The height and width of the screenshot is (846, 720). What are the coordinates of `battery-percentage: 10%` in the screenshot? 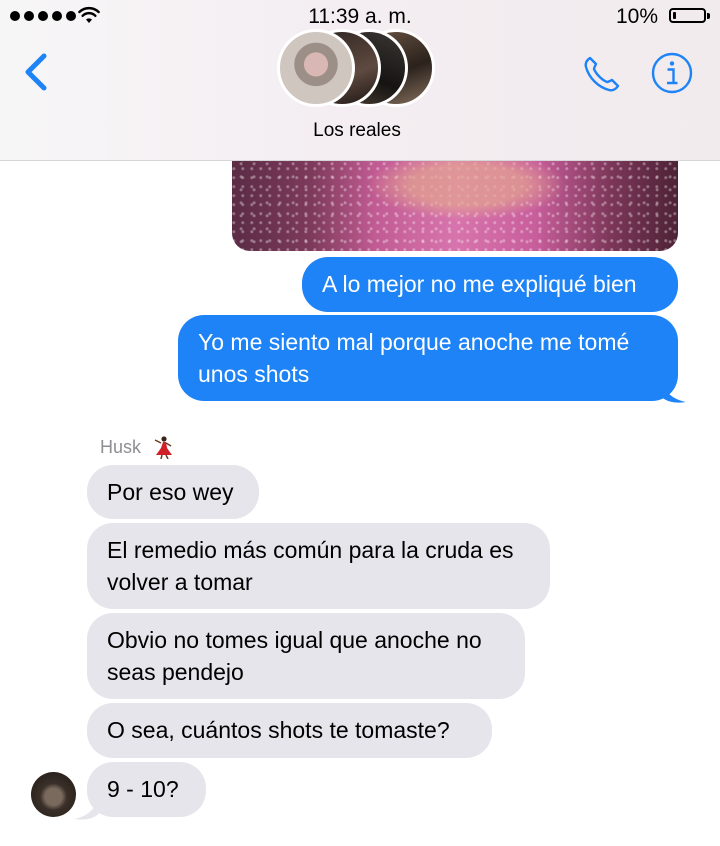 It's located at (636, 16).